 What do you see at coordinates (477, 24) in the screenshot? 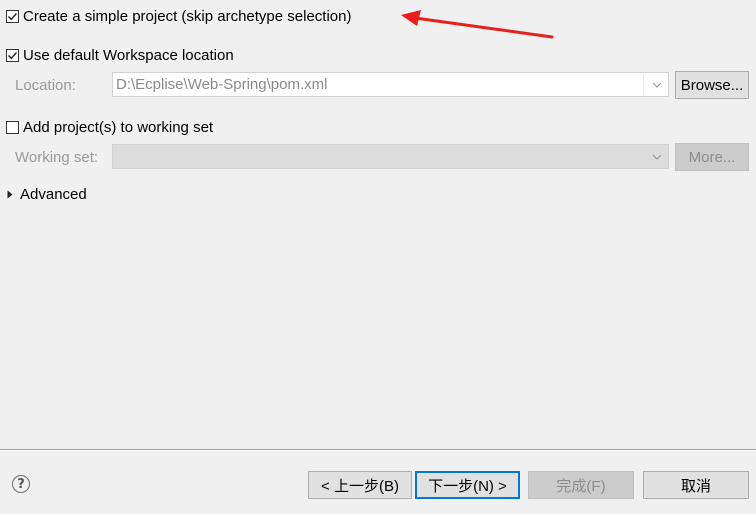
I see `annotation-arrow` at bounding box center [477, 24].